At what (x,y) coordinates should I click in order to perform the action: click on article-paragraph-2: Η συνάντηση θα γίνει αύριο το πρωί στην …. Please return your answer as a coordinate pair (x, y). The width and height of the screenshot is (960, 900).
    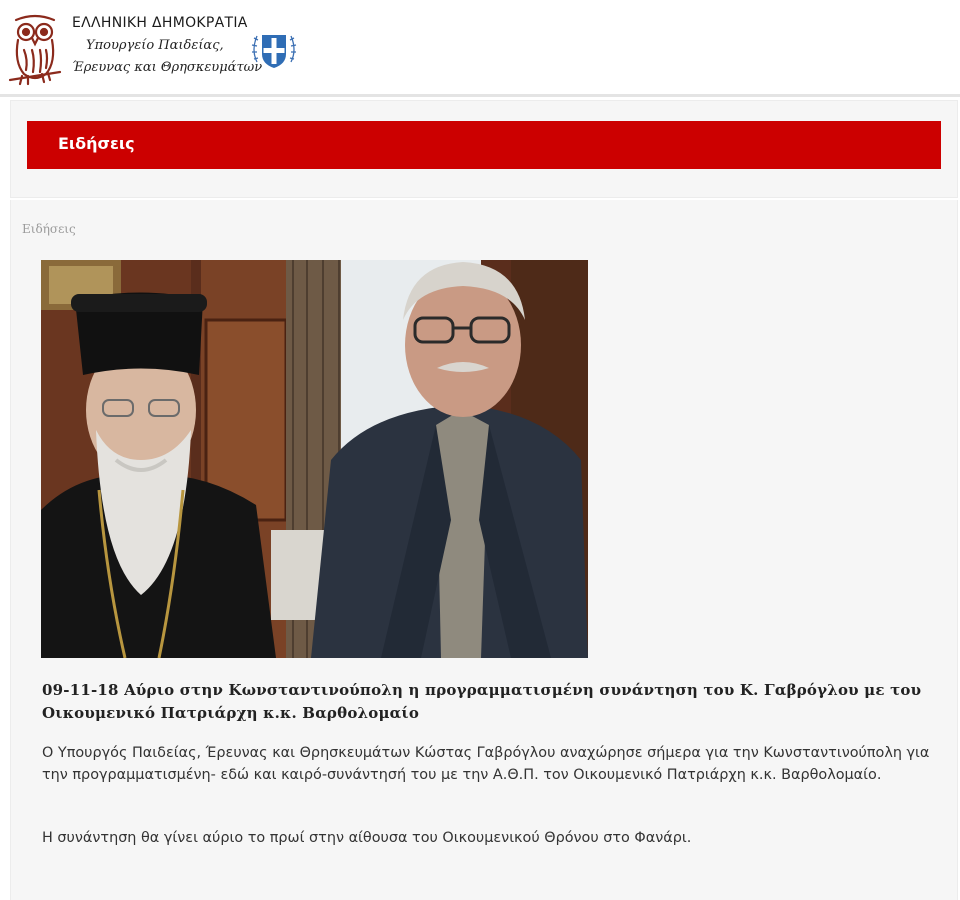
    Looking at the image, I should click on (367, 838).